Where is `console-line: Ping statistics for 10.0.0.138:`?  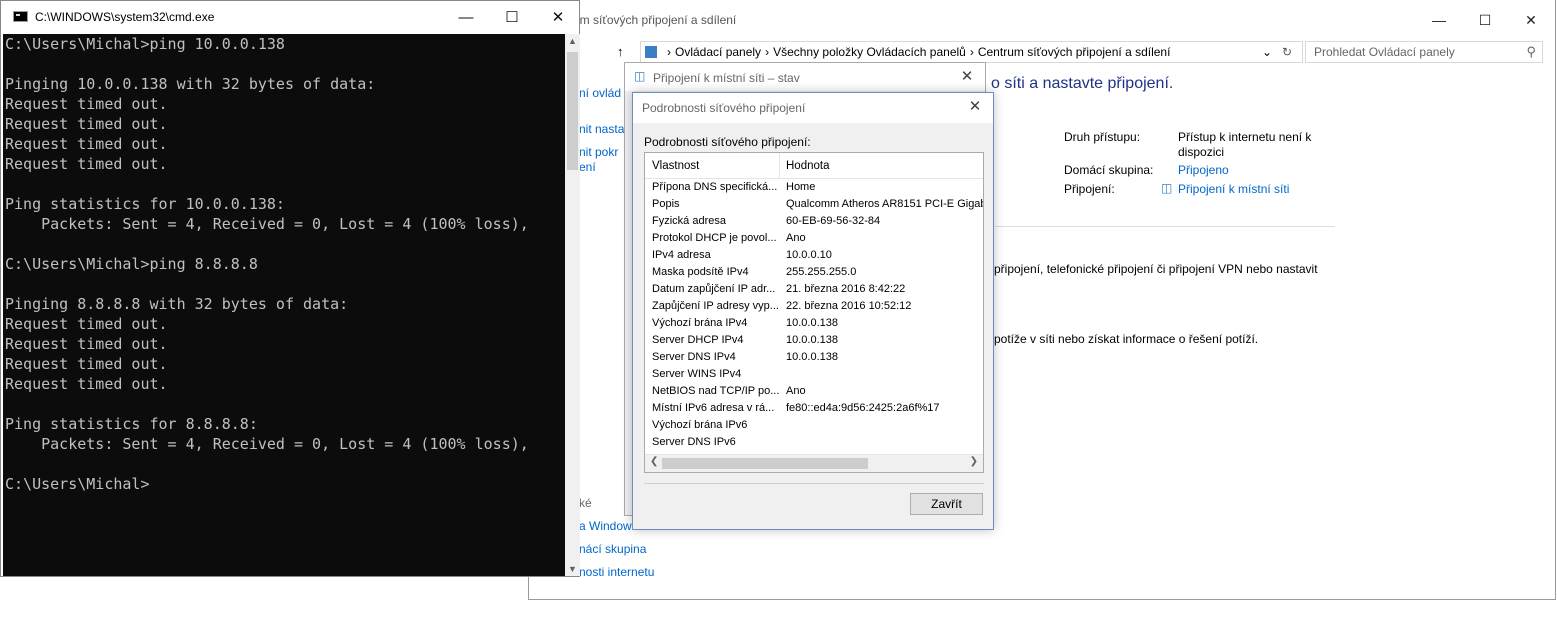
console-line: Ping statistics for 10.0.0.138: is located at coordinates (145, 204).